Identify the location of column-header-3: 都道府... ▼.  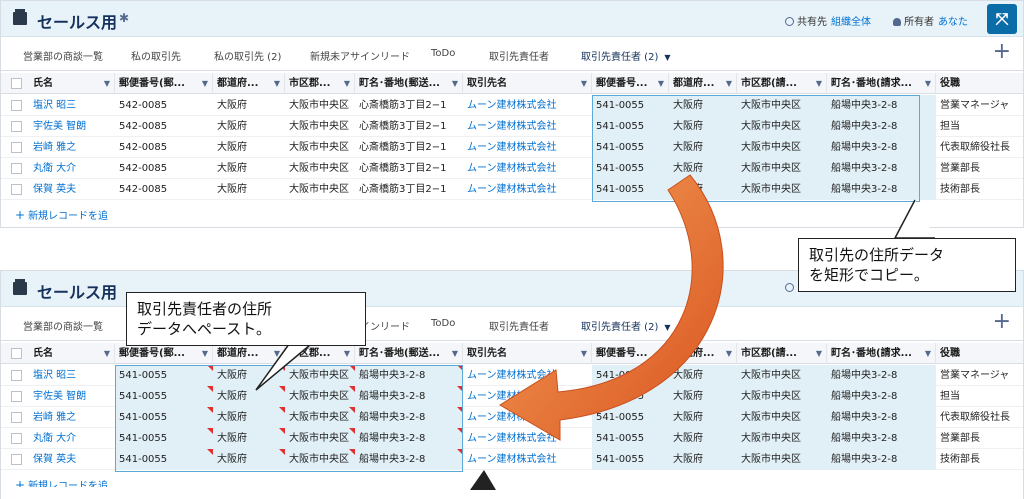
(249, 83).